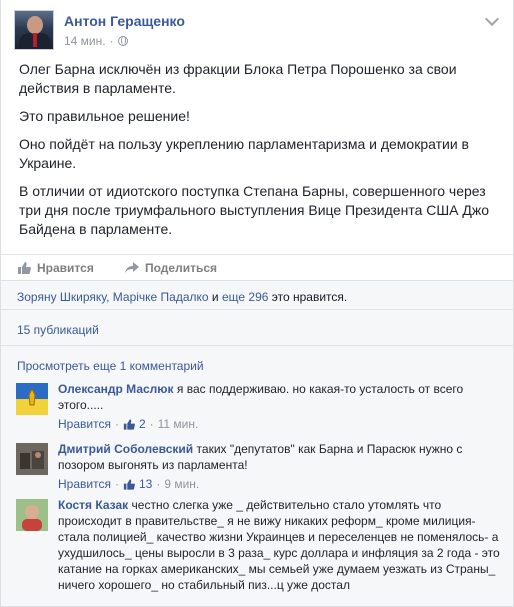 Image resolution: width=514 pixels, height=607 pixels. What do you see at coordinates (24, 268) in the screenshot?
I see `thumbs-up-icon` at bounding box center [24, 268].